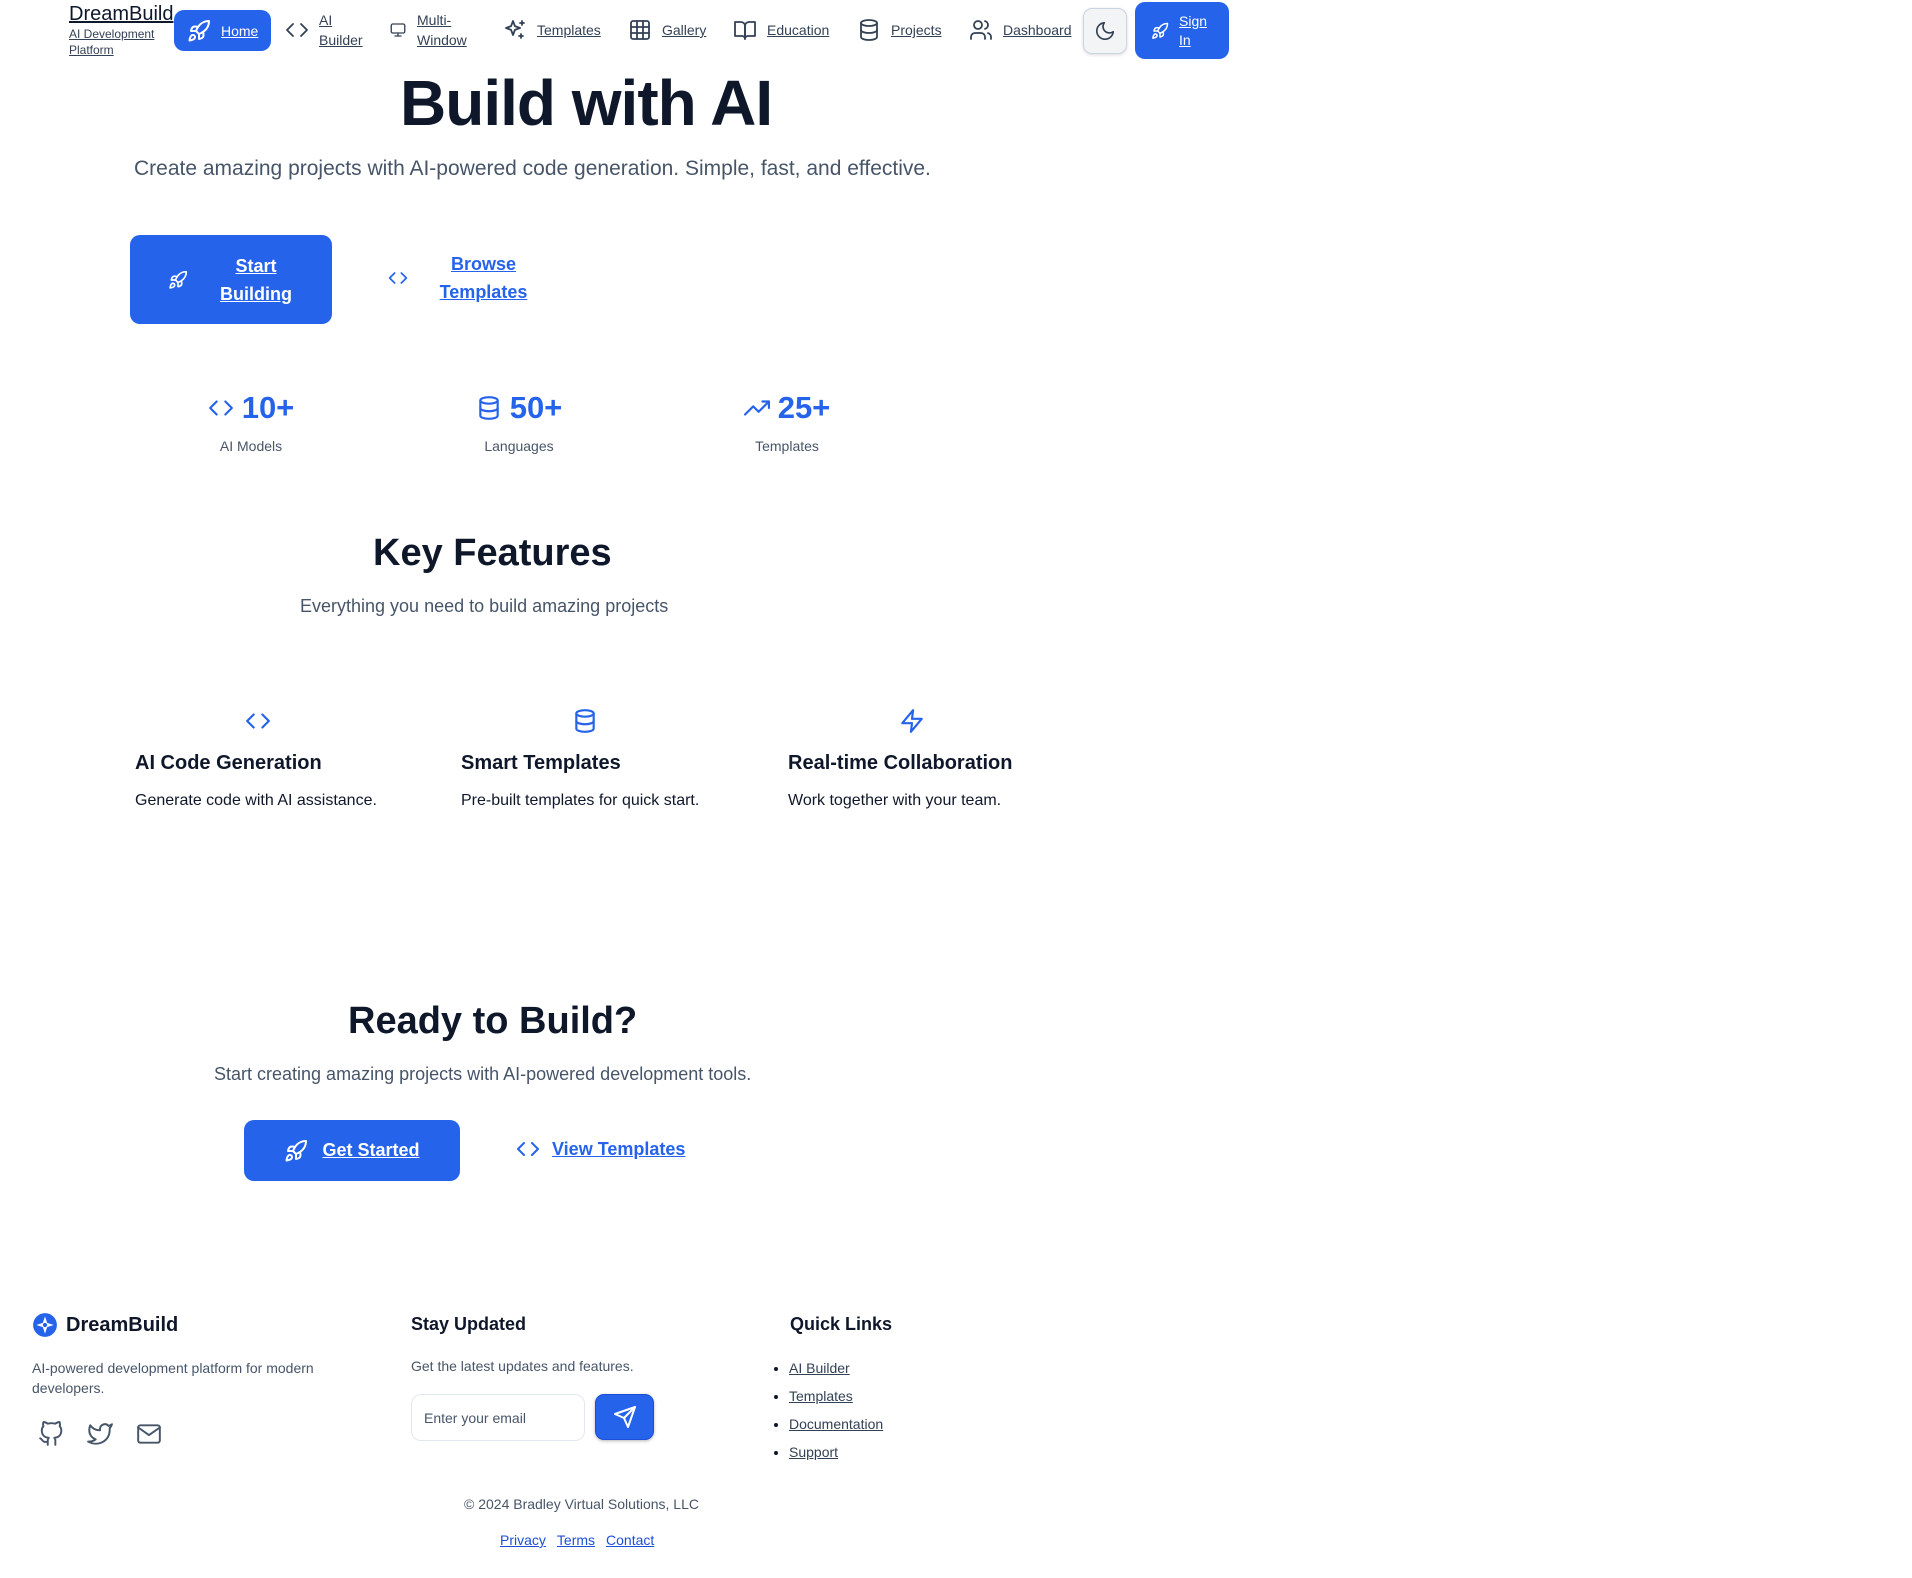 This screenshot has width=1912, height=1578. I want to click on nav-gallery: Gallery, so click(667, 30).